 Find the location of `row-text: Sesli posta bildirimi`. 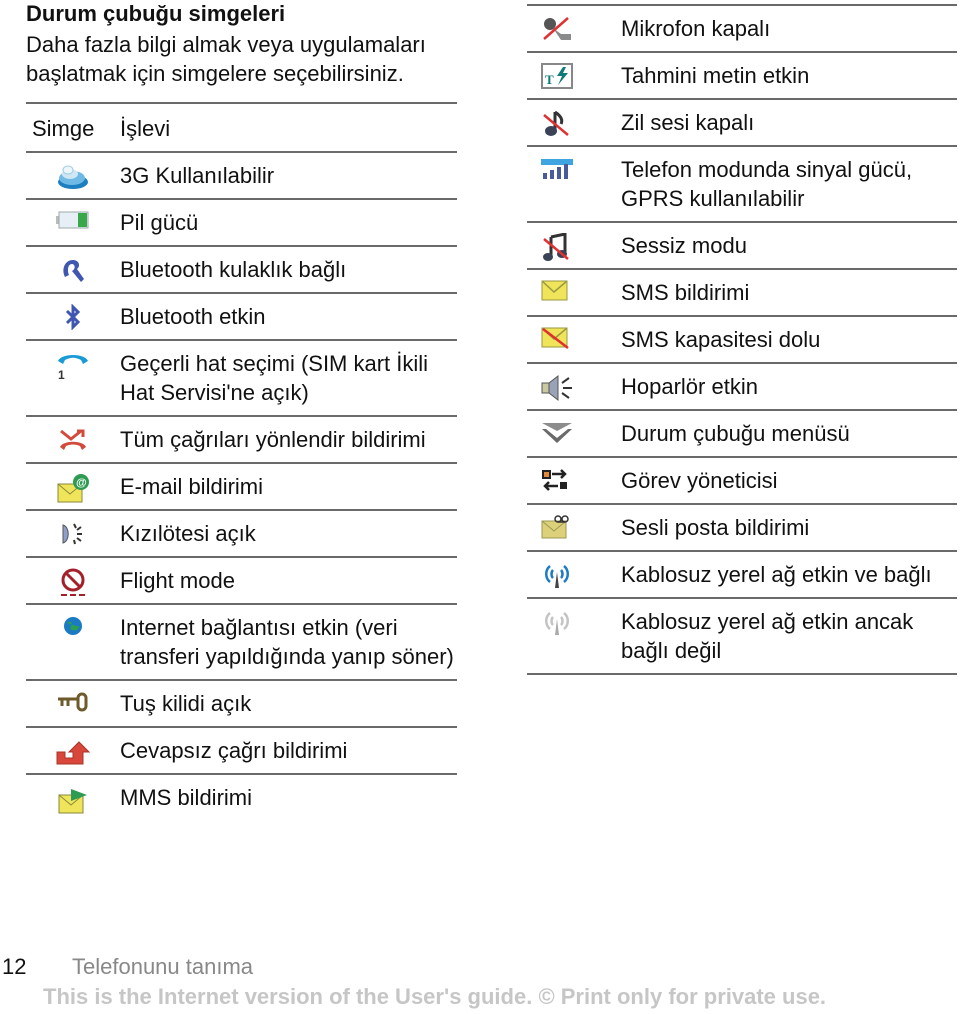

row-text: Sesli posta bildirimi is located at coordinates (715, 527).